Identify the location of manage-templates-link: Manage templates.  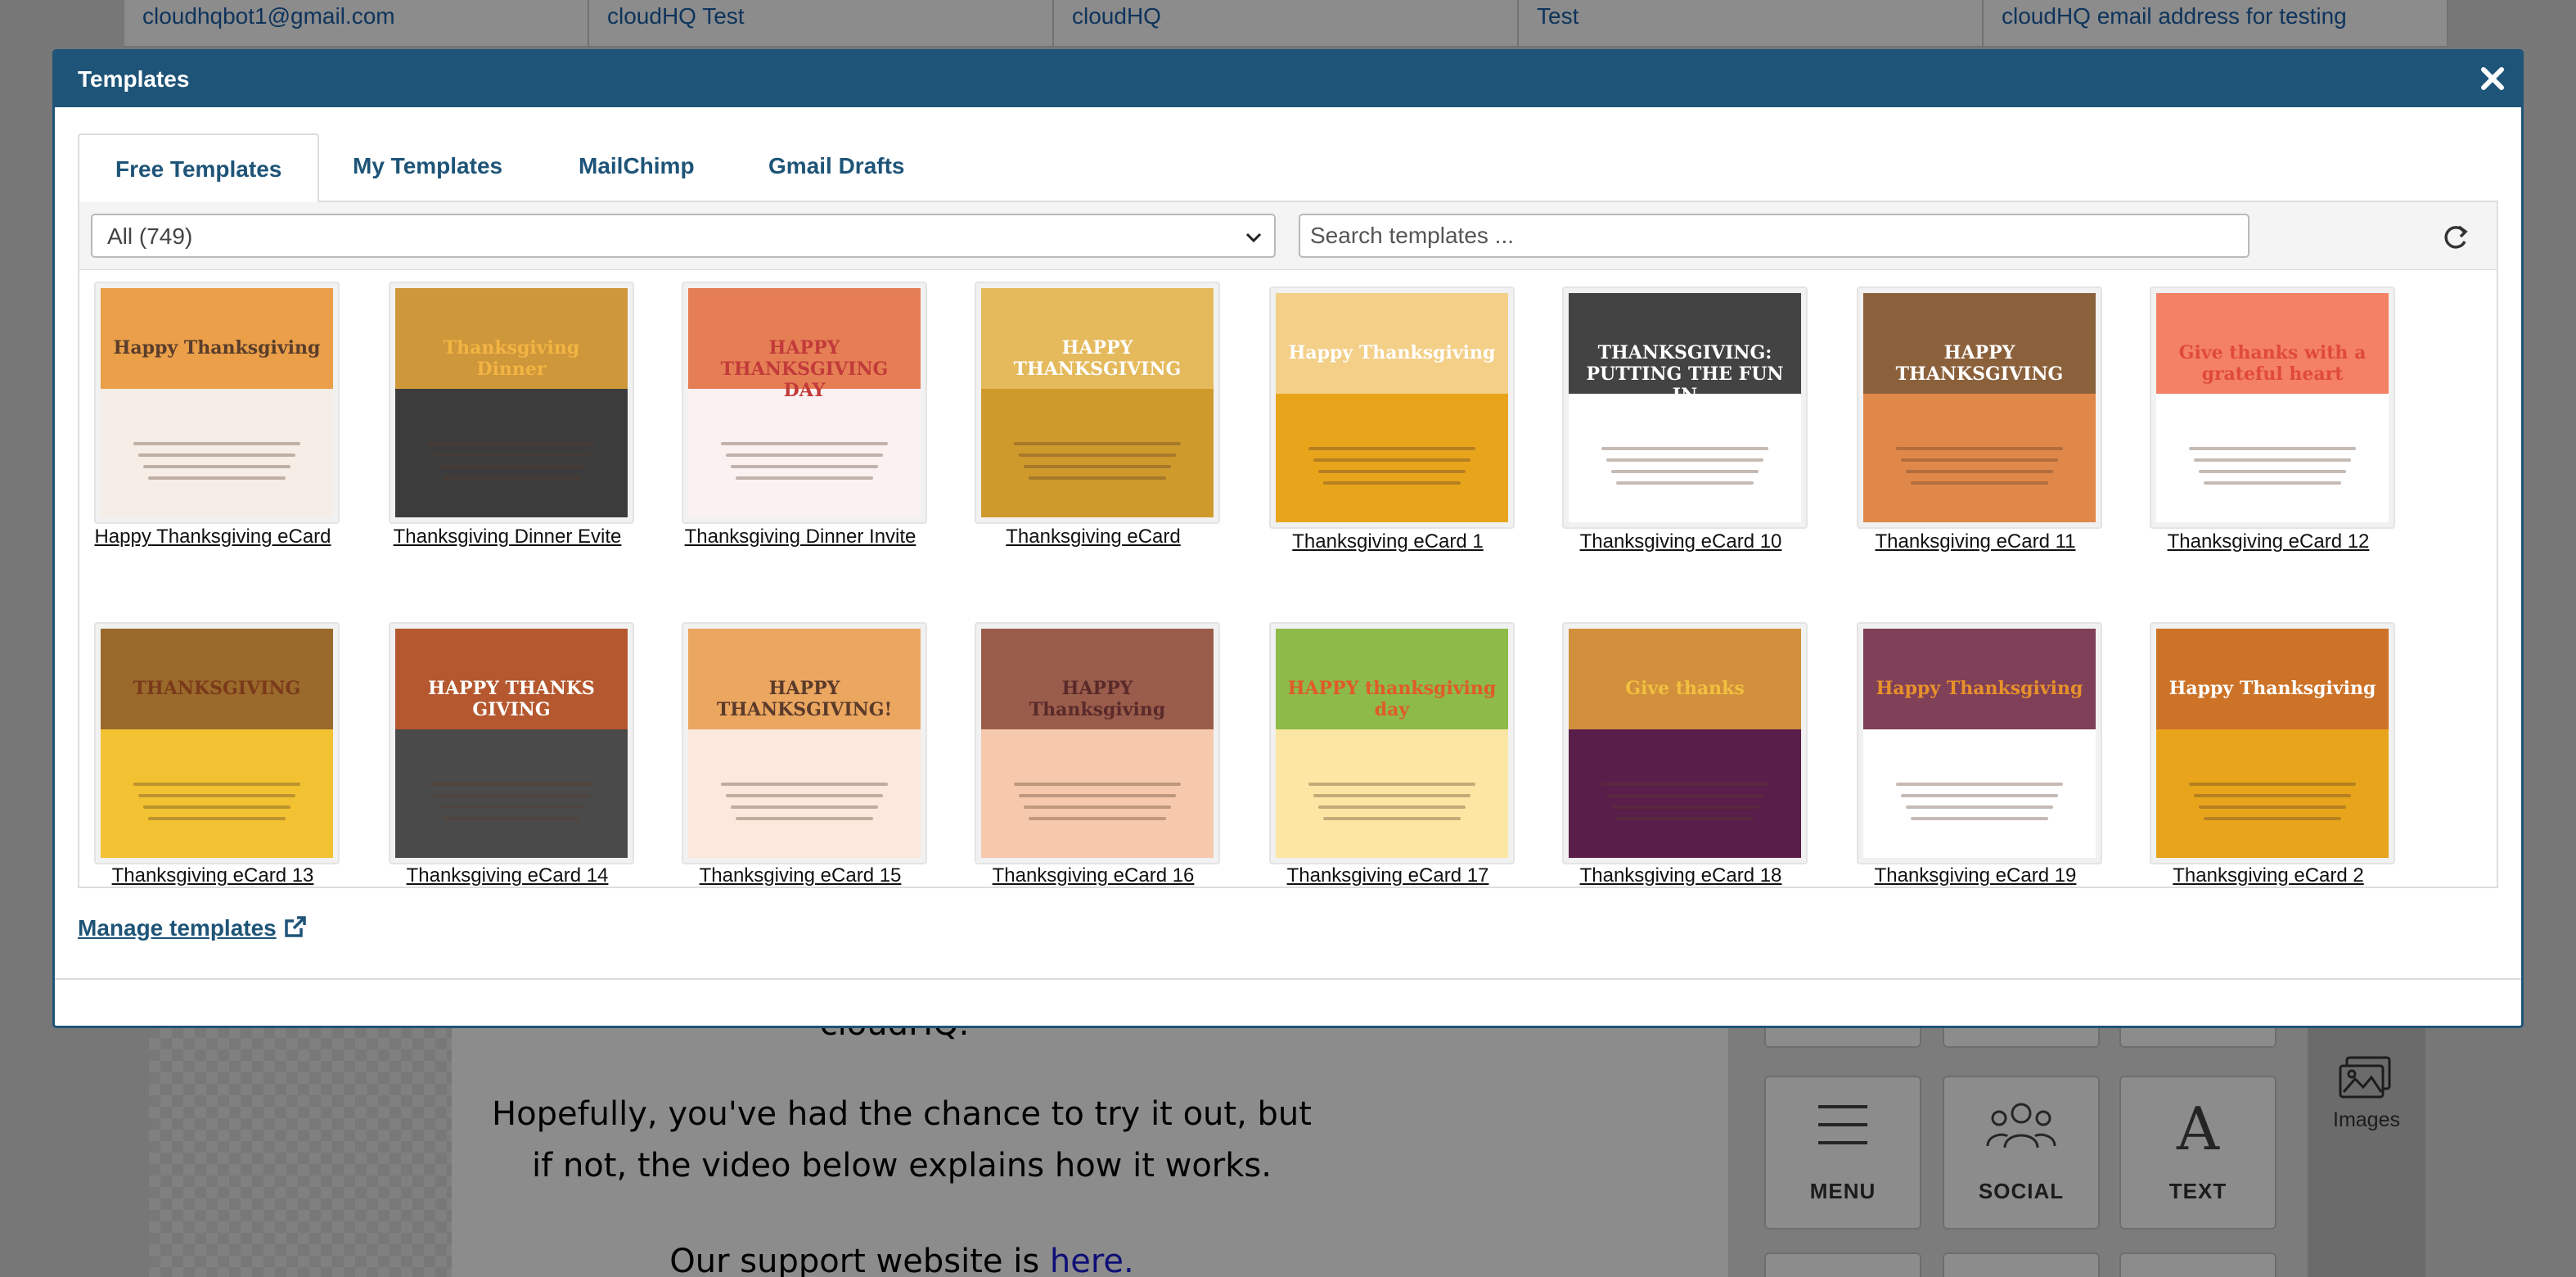
(193, 928).